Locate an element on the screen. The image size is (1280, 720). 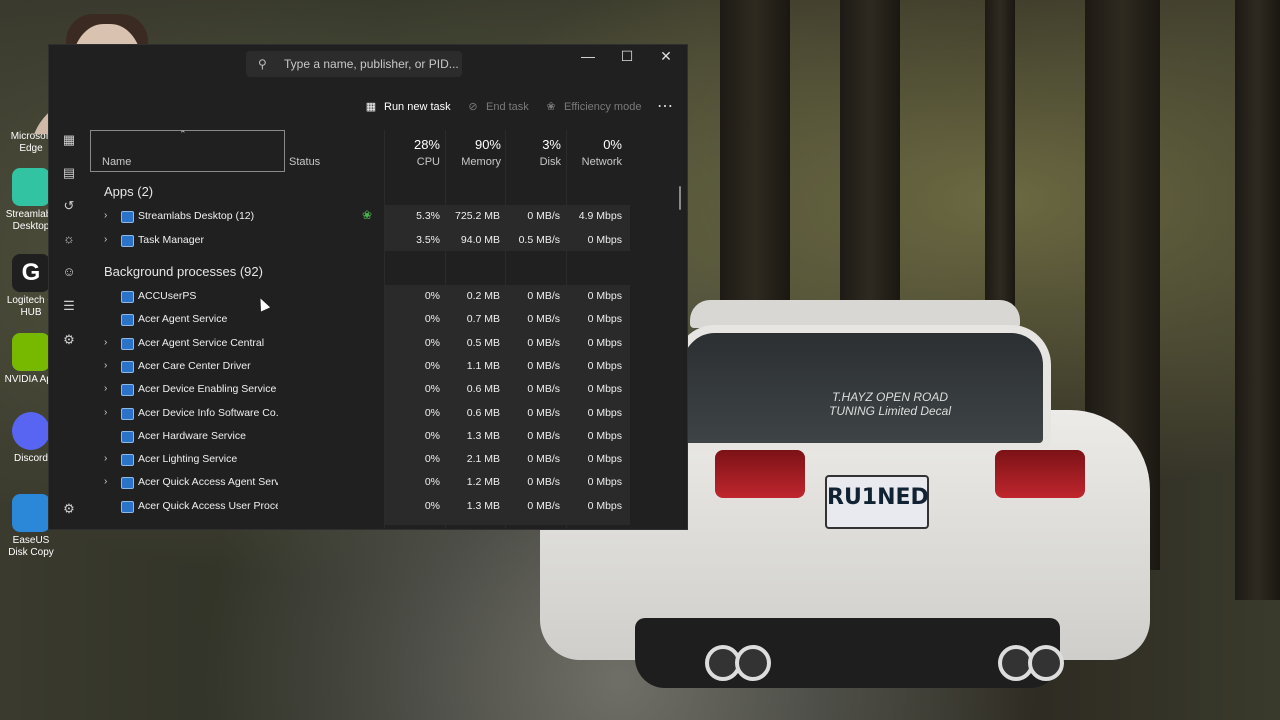
desktop-icon-label: EaseUS Disk Copy is located at coordinates (31, 546).